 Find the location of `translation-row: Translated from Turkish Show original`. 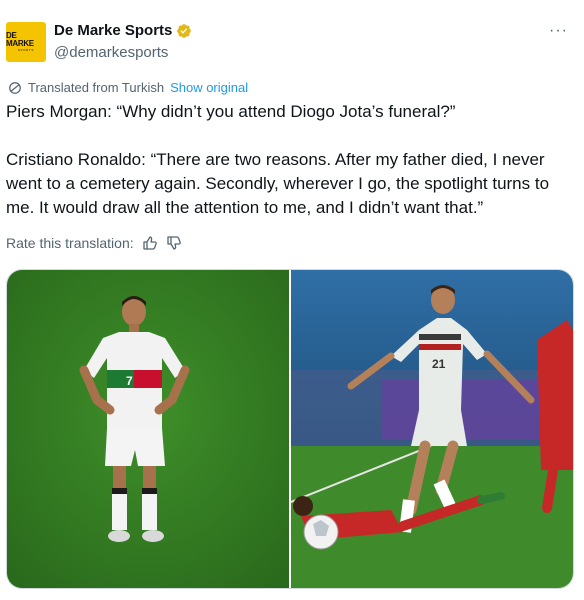

translation-row: Translated from Turkish Show original is located at coordinates (128, 87).